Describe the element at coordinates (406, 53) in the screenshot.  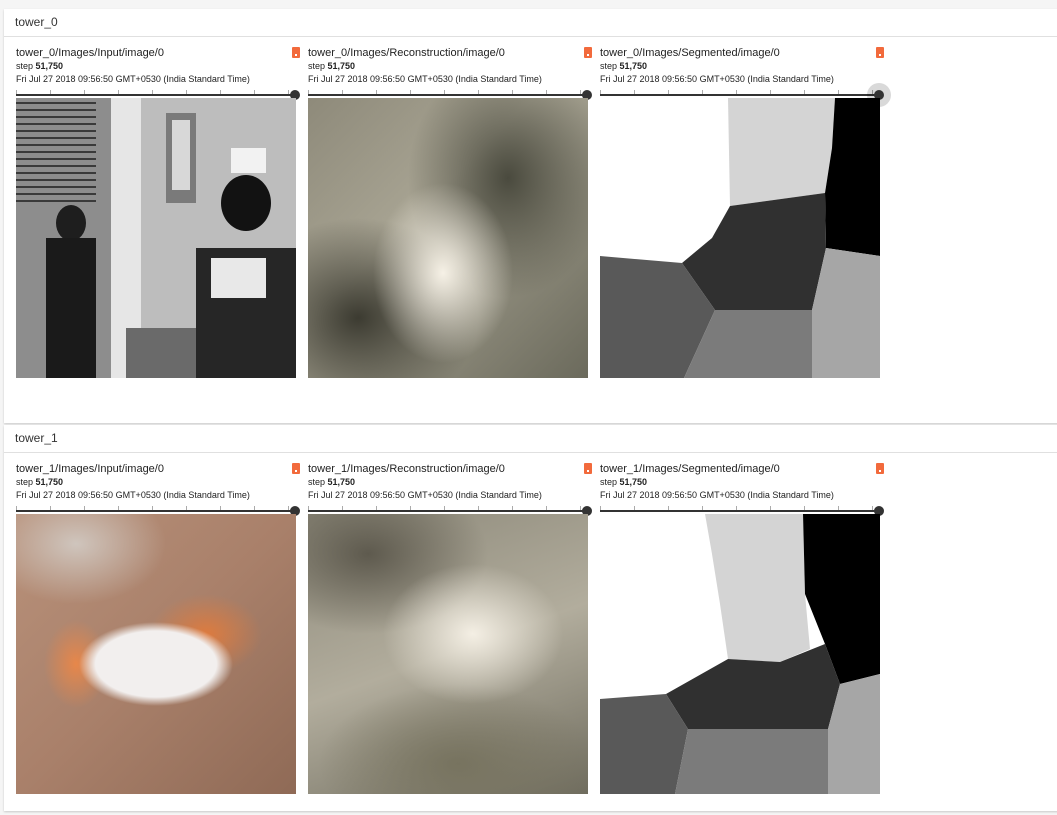
I see `card-title: tower_0/Images/Reconstruction/image/0` at that location.